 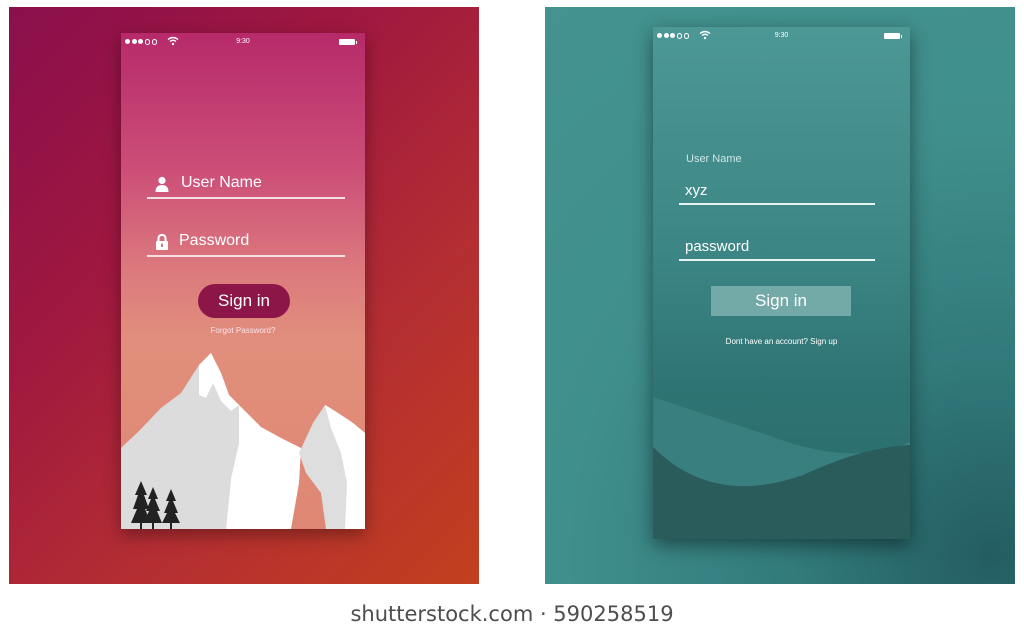 What do you see at coordinates (717, 246) in the screenshot?
I see `password-value: password` at bounding box center [717, 246].